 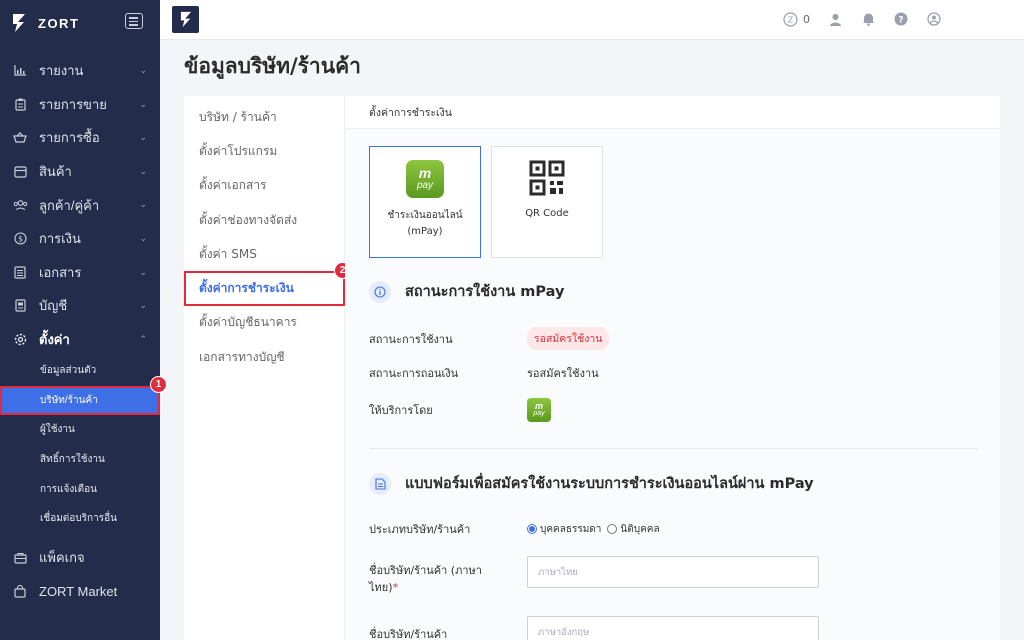 I want to click on section-header: ตั้งค่าการชำระเงิน, so click(x=672, y=112).